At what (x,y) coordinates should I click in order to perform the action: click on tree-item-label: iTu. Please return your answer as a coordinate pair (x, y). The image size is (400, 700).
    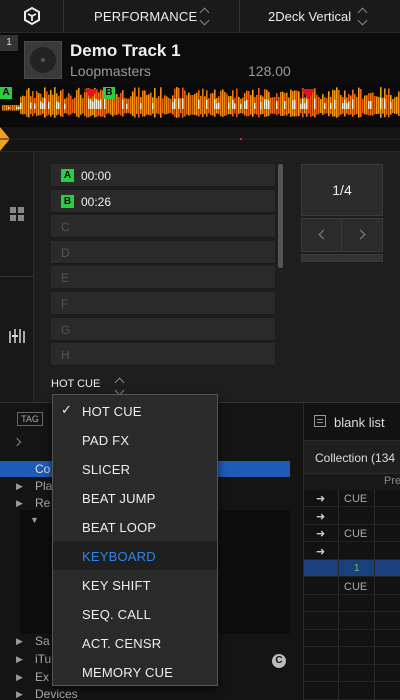
    Looking at the image, I should click on (43, 659).